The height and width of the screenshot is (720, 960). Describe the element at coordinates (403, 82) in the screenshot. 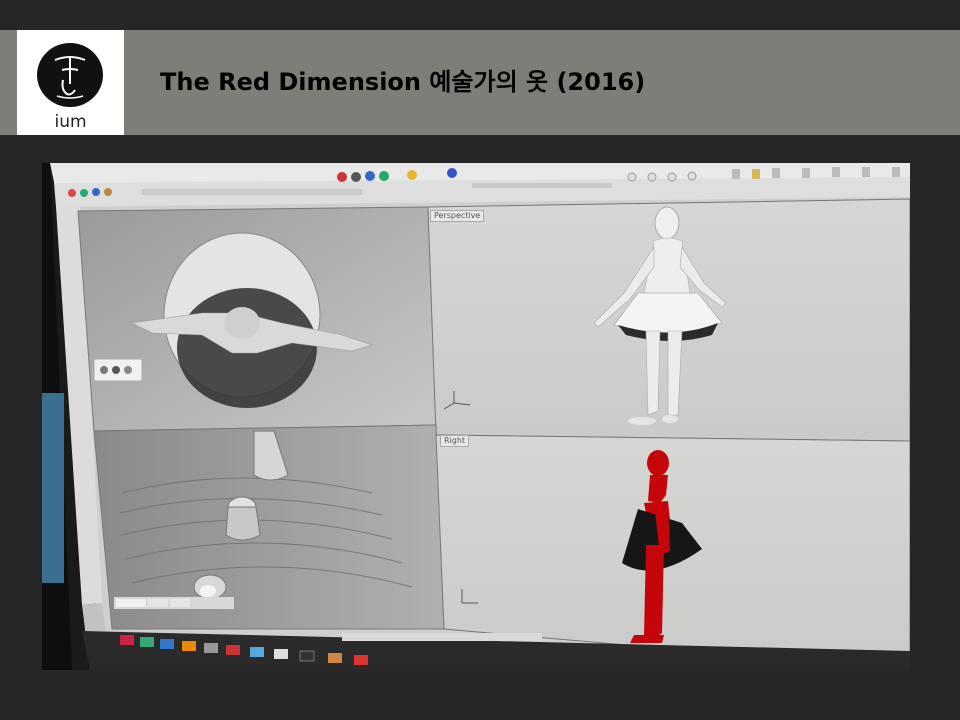

I see `slide-title: The Red Dimension 예술가의 옷 (2016)` at that location.